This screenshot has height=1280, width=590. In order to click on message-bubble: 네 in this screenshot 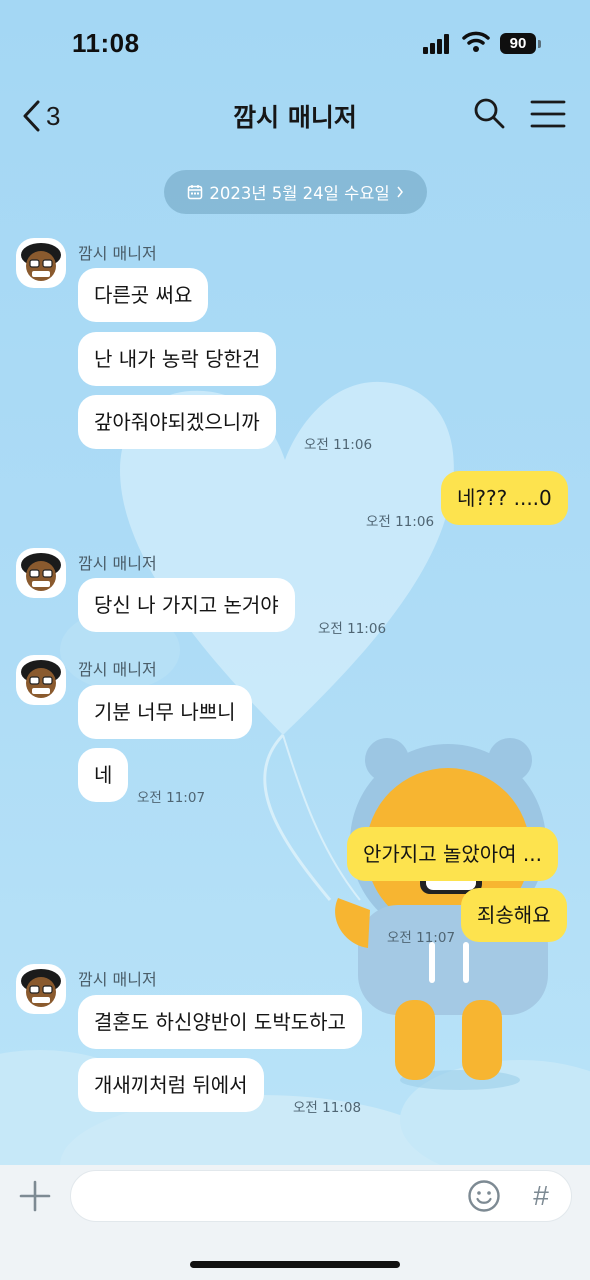, I will do `click(103, 775)`.